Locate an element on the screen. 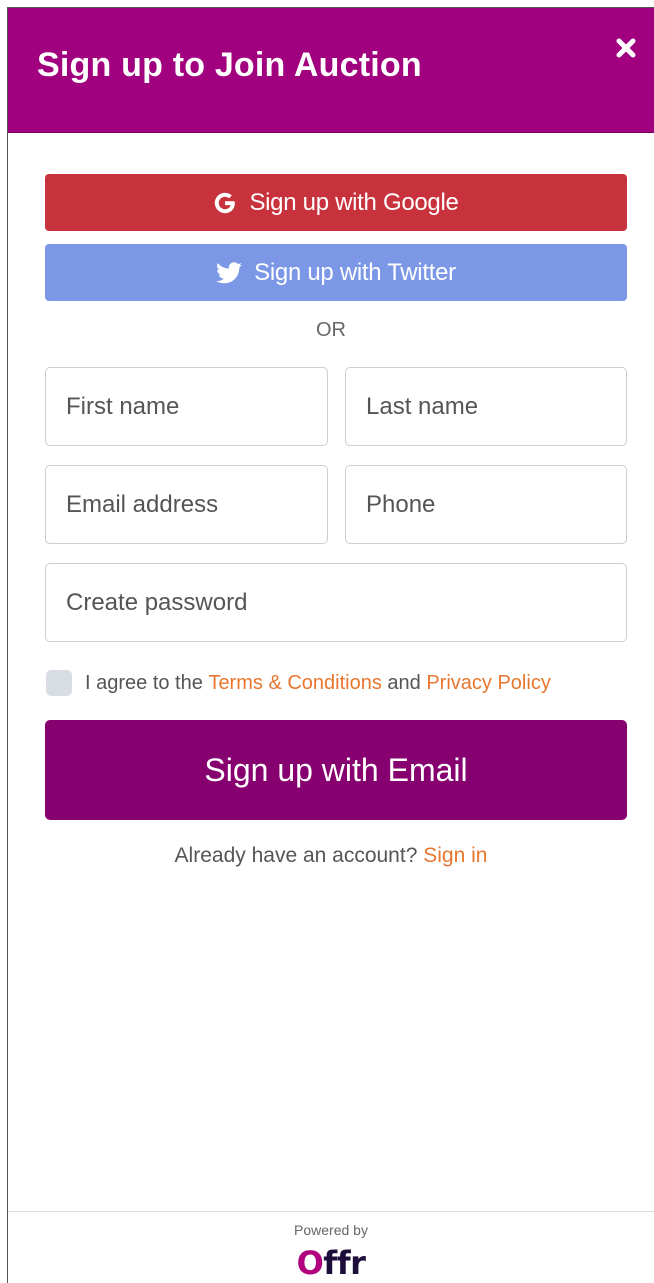 This screenshot has height=1283, width=654. powered-by-text: Powered by is located at coordinates (331, 1230).